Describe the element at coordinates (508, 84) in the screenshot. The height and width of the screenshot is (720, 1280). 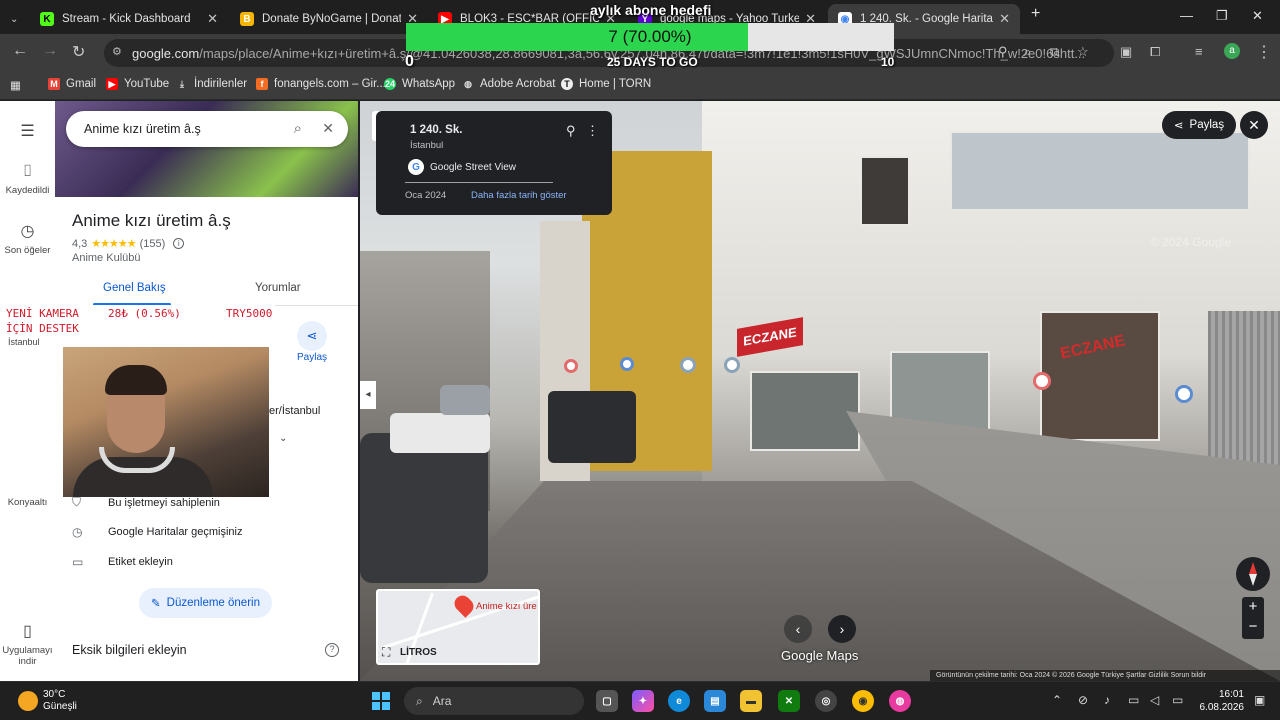
I see `bookmark-adobe: ◍ Adobe Acrobat` at that location.